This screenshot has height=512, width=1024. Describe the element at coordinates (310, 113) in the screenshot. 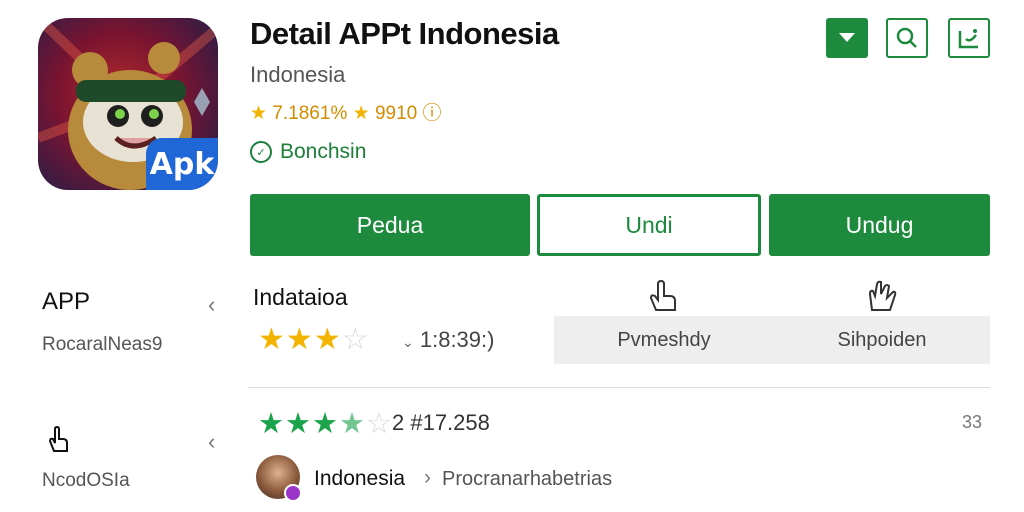

I see `rating-value: 7.1861%` at that location.